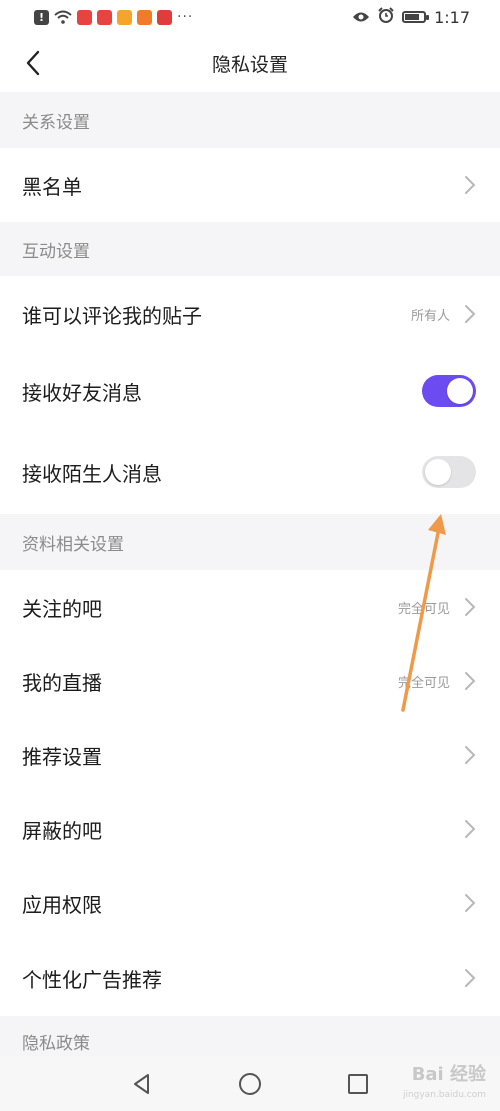 The width and height of the screenshot is (500, 1111). I want to click on watermark-logo: Bai 经验, so click(448, 1074).